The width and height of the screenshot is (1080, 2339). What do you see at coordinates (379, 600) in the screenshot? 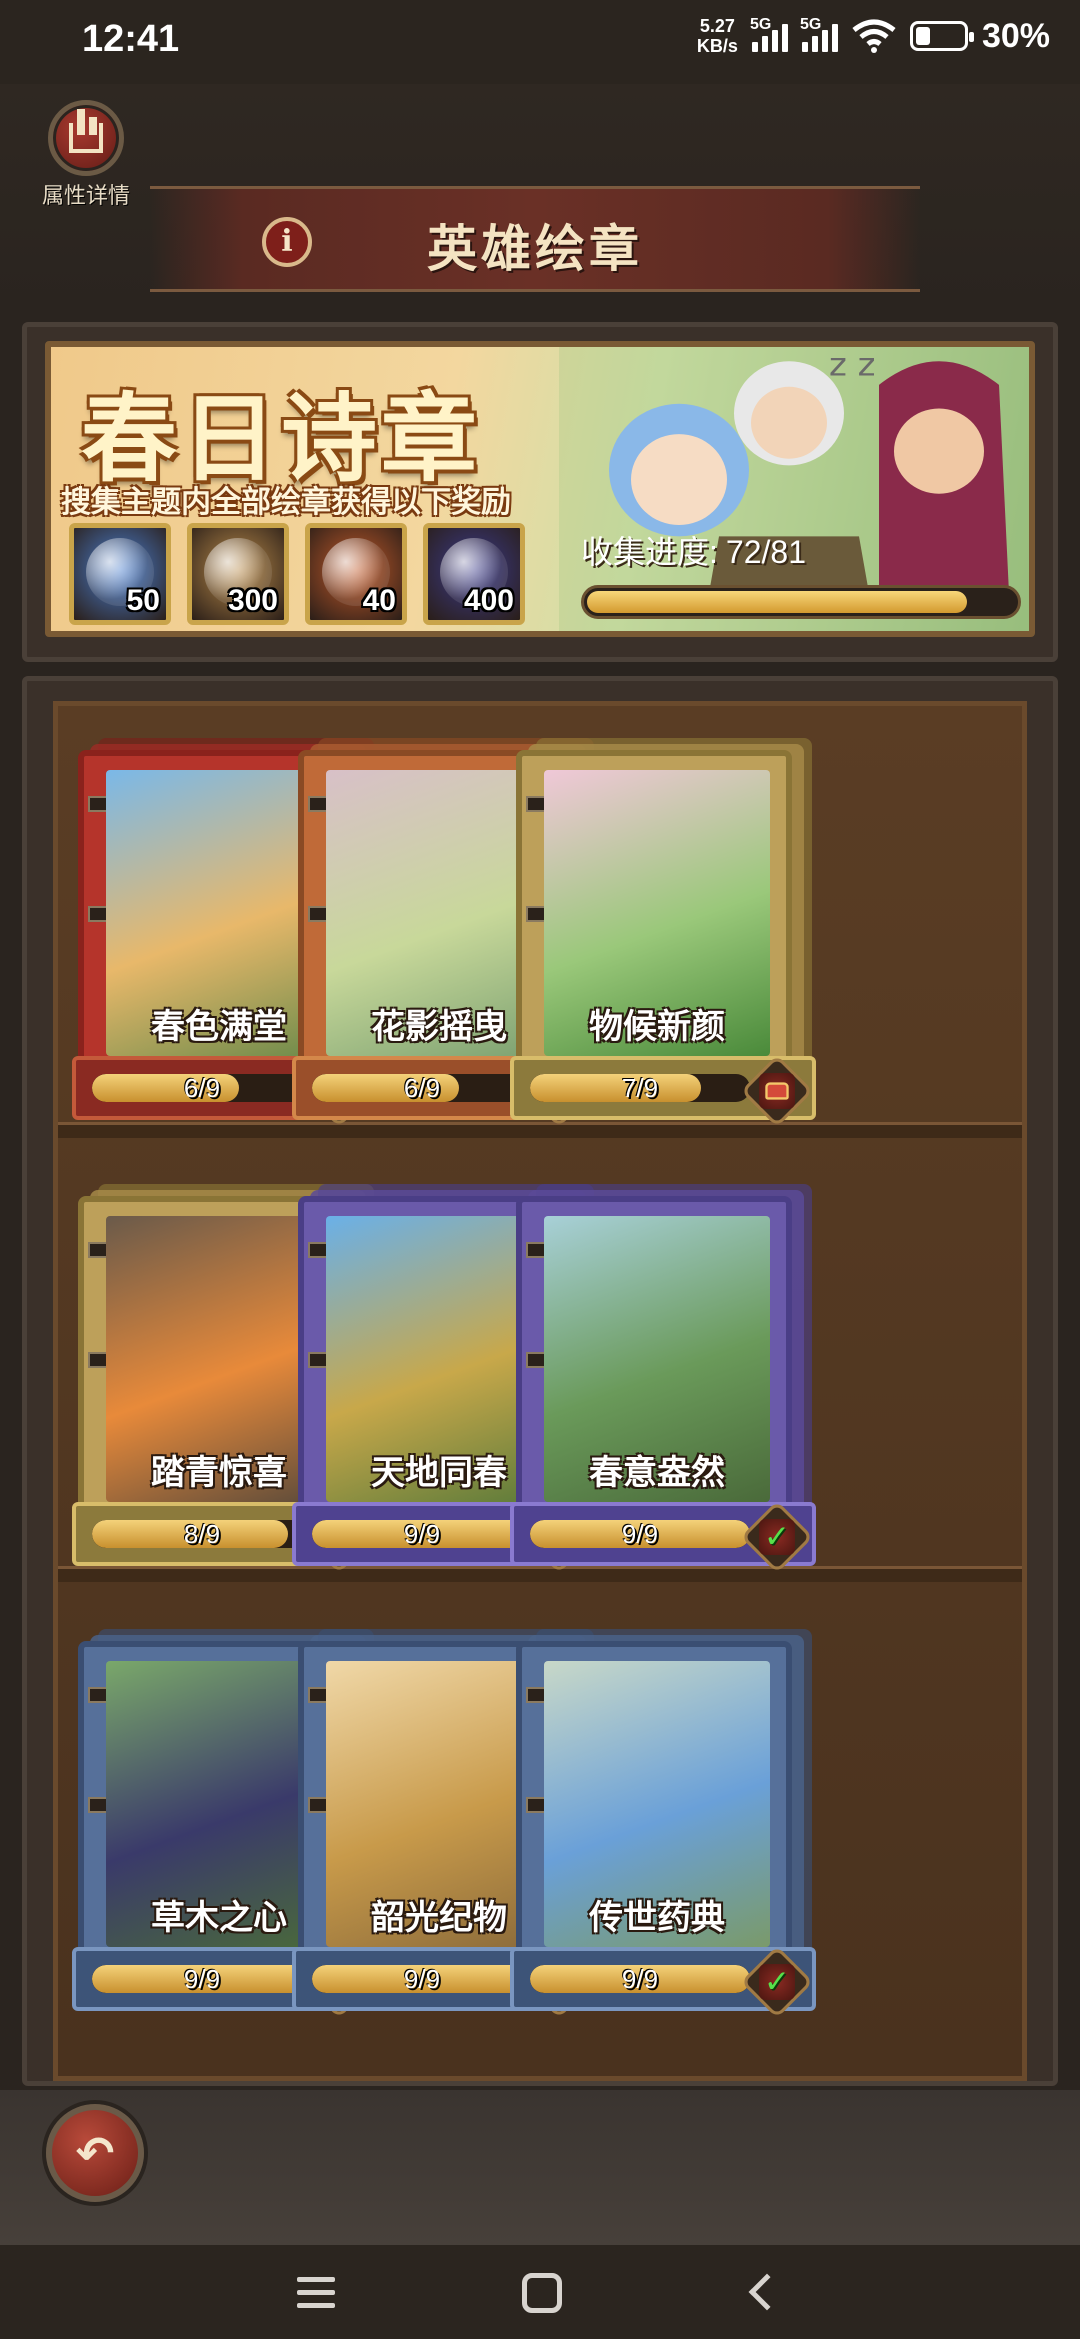
I see `reward-count: 40` at bounding box center [379, 600].